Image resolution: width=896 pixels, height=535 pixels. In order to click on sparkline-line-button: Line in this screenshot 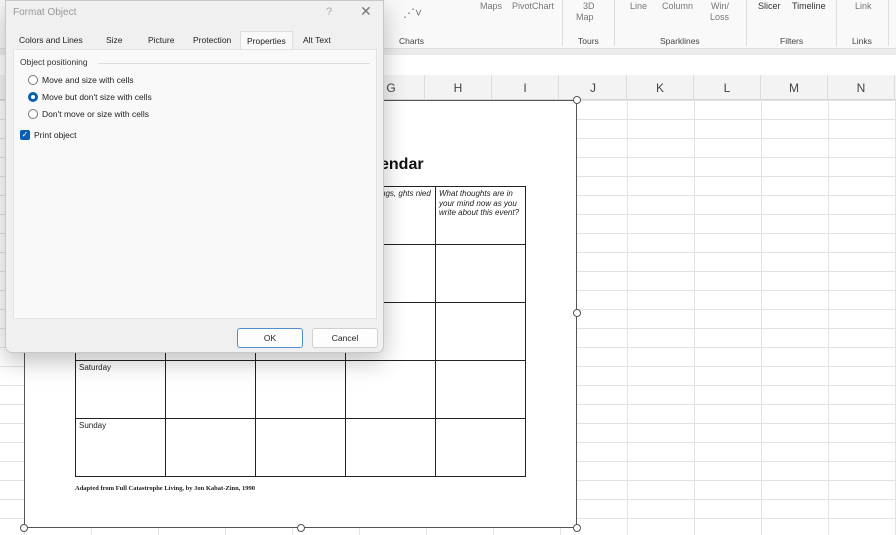, I will do `click(638, 6)`.